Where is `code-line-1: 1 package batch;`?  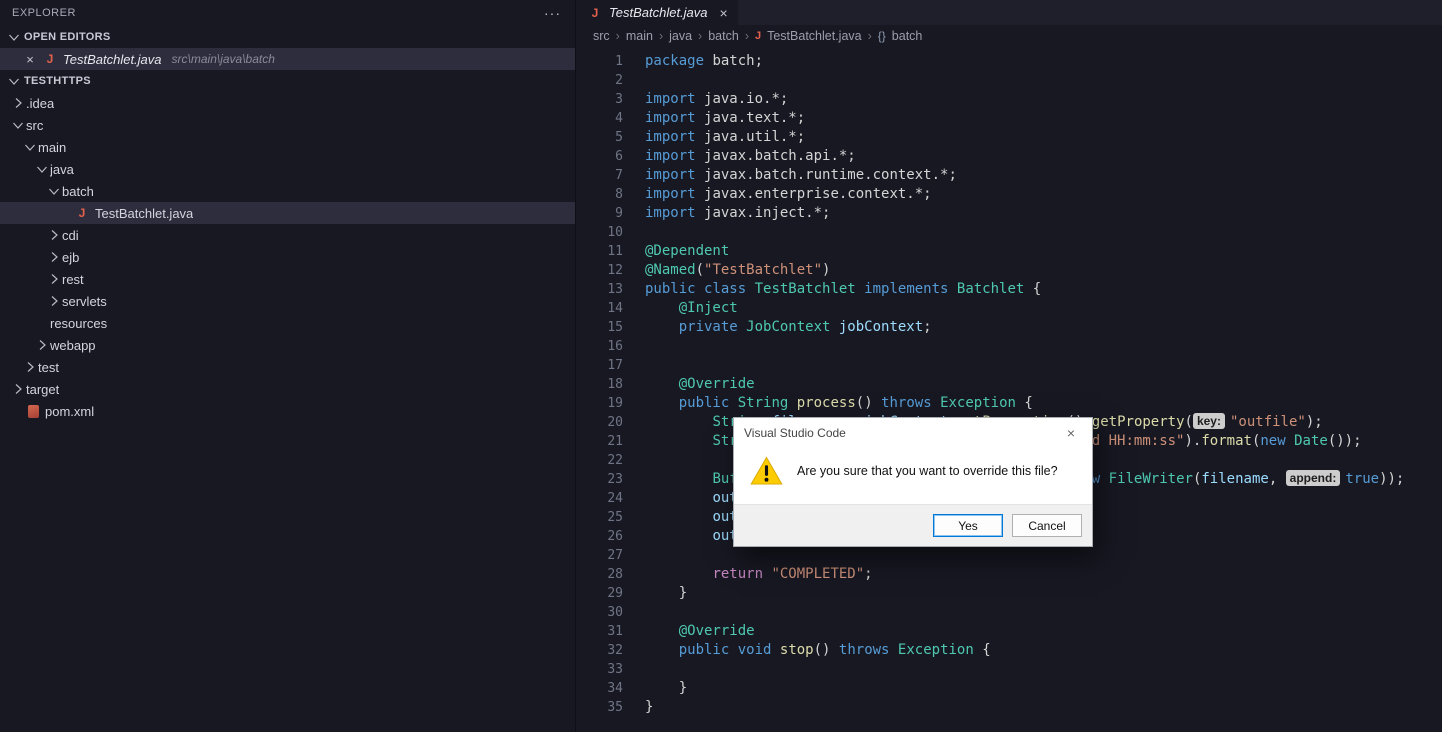
code-line-1: 1 package batch; is located at coordinates (1009, 61).